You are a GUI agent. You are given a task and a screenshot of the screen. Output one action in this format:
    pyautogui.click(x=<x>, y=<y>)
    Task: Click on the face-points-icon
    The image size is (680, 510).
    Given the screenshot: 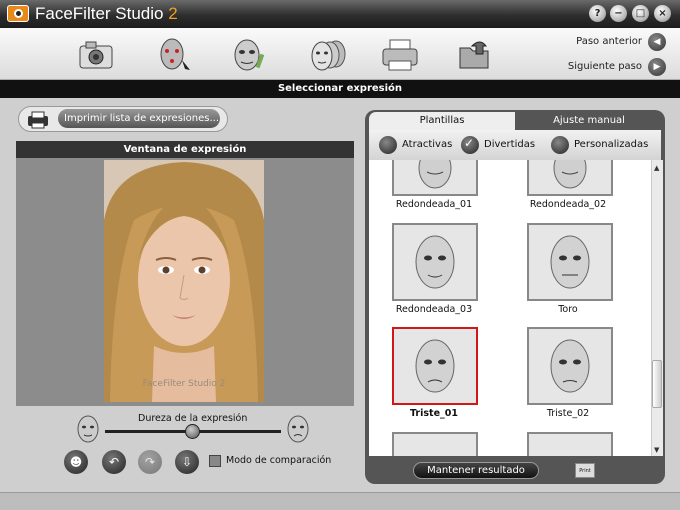 What is the action you would take?
    pyautogui.click(x=174, y=55)
    